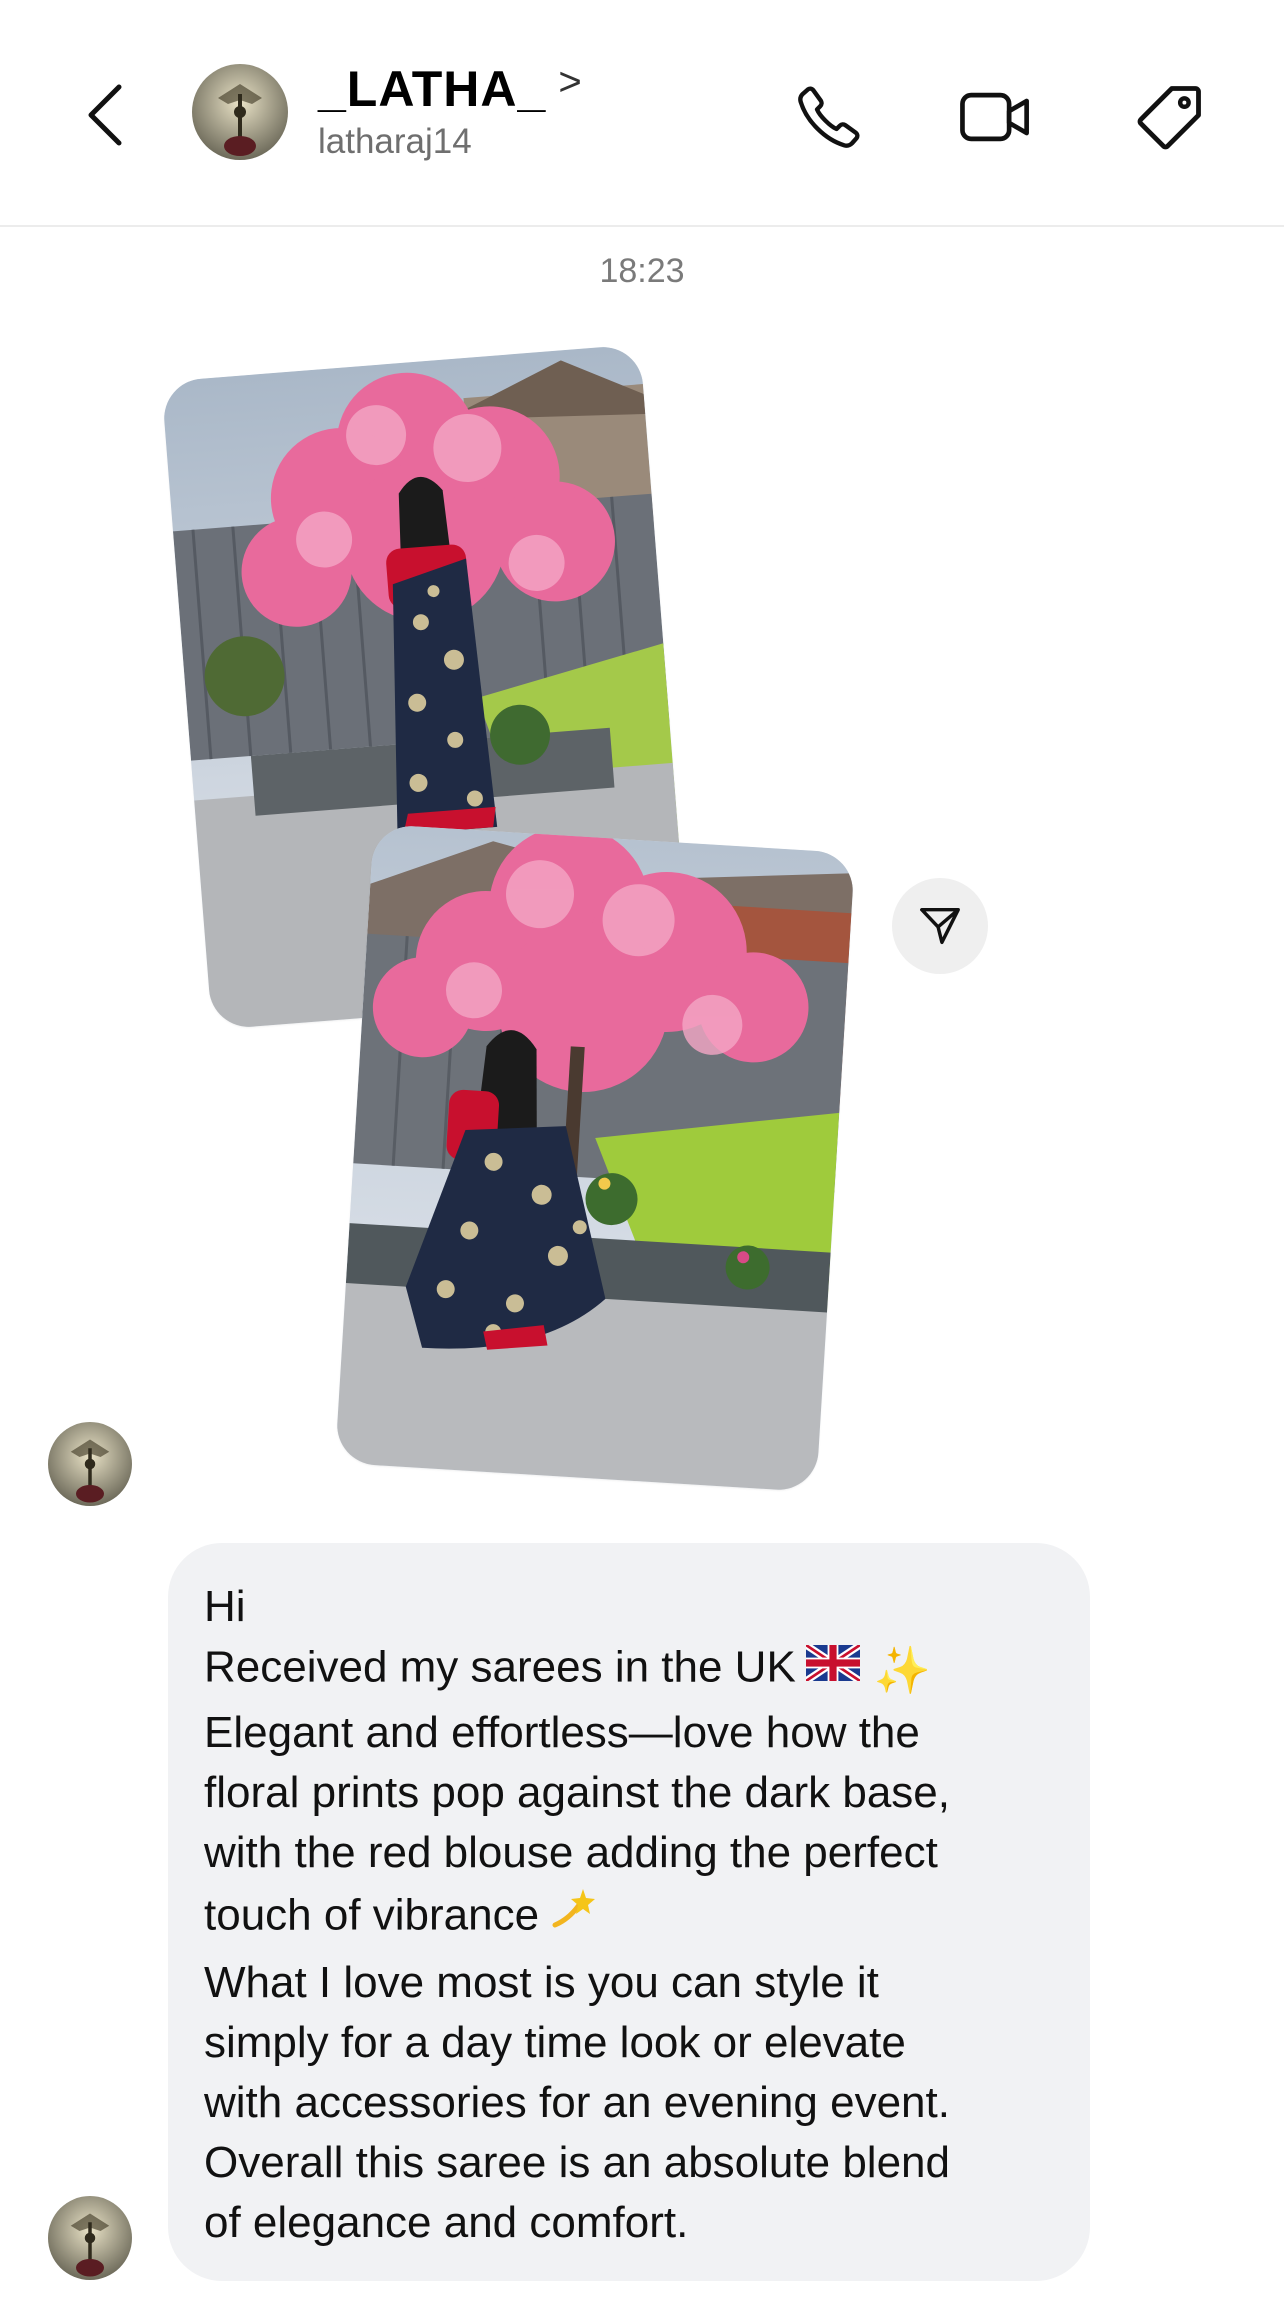 This screenshot has width=1284, height=2321. I want to click on message-line: of elegance and comfort., so click(446, 2222).